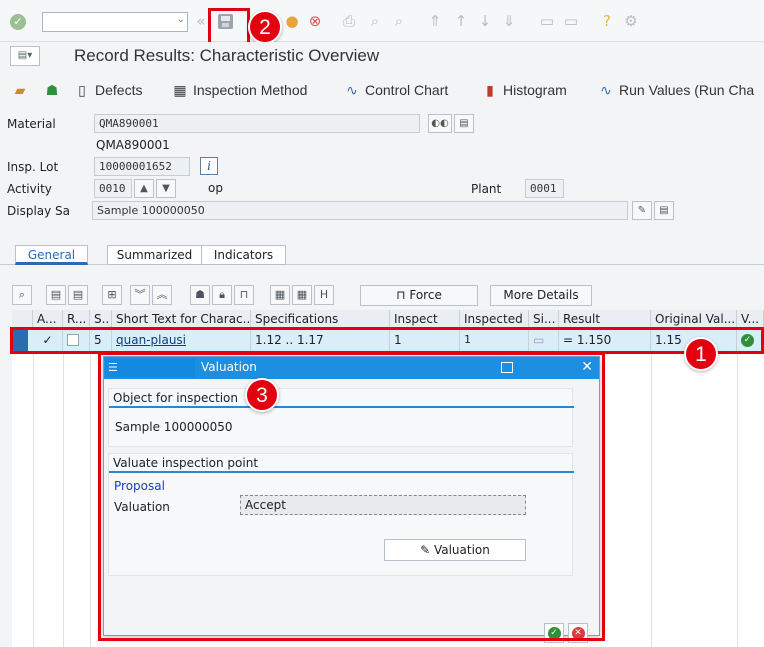 The image size is (764, 647). What do you see at coordinates (181, 19) in the screenshot?
I see `chevron-down-icon: ⌄` at bounding box center [181, 19].